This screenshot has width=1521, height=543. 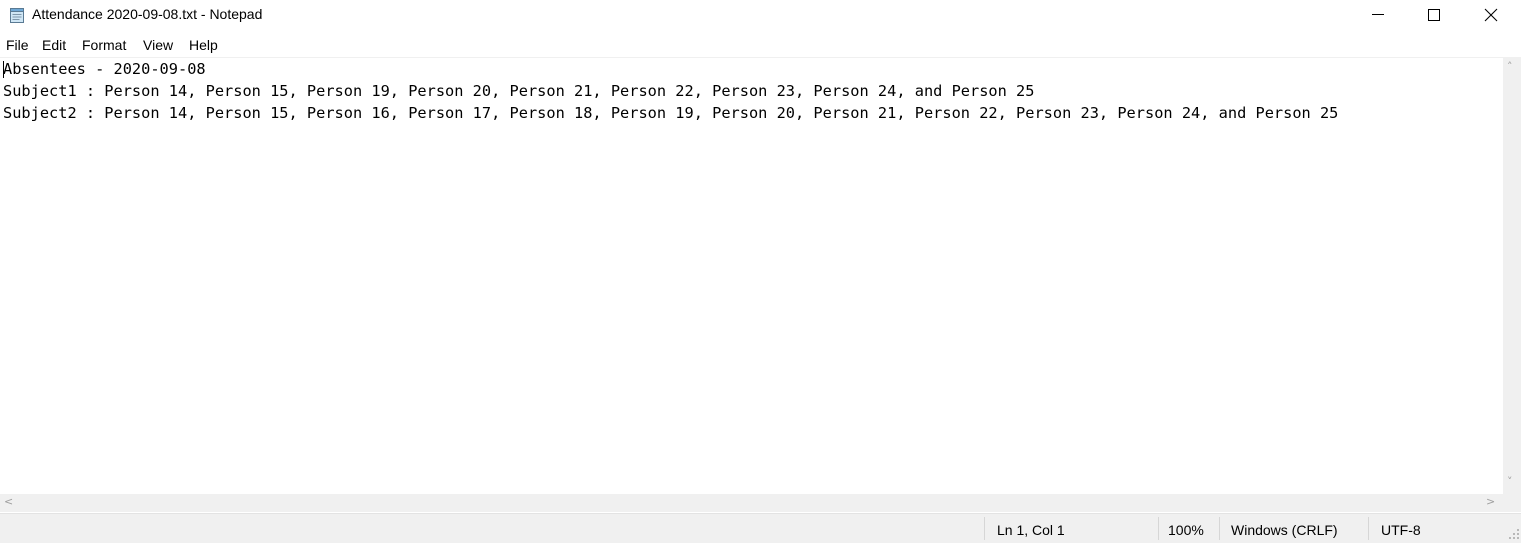 I want to click on maximize-icon, so click(x=1434, y=15).